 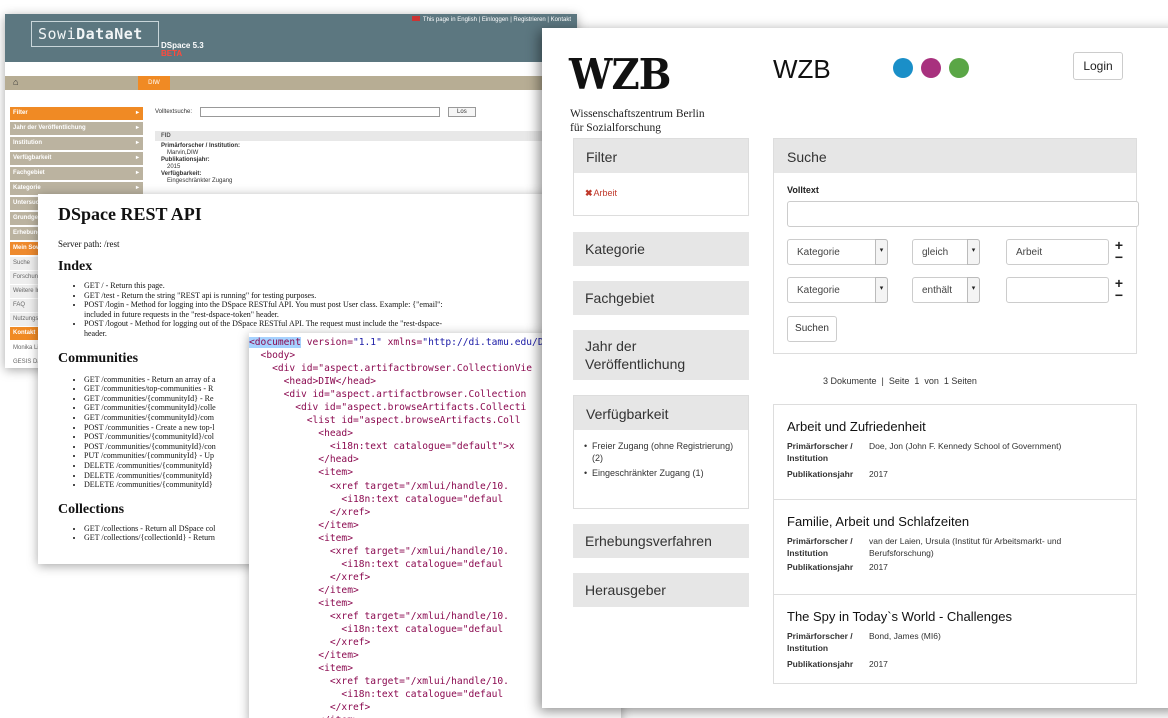 I want to click on volltextsuche-input, so click(x=320, y=112).